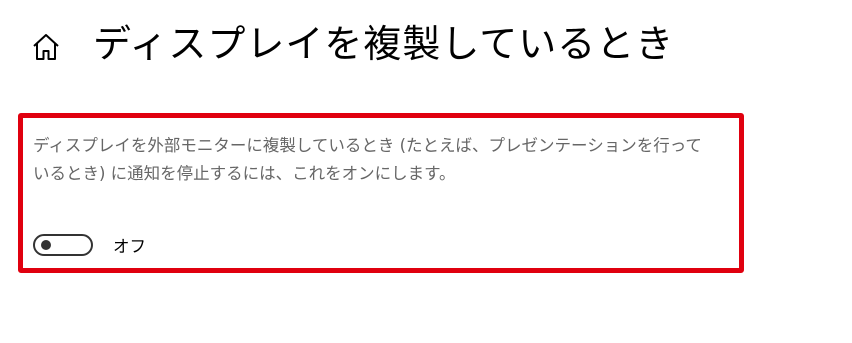 This screenshot has width=852, height=343. I want to click on toggle-row: オフ, so click(89, 245).